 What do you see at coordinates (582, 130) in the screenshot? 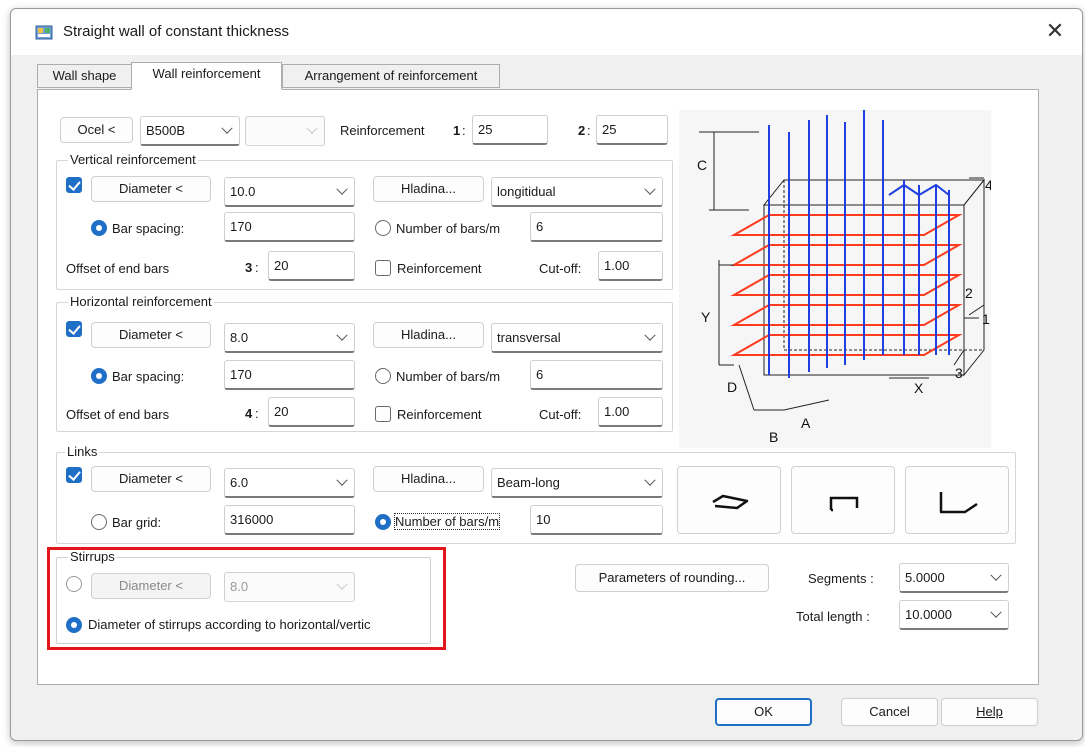
I see `cover2-key: 2` at bounding box center [582, 130].